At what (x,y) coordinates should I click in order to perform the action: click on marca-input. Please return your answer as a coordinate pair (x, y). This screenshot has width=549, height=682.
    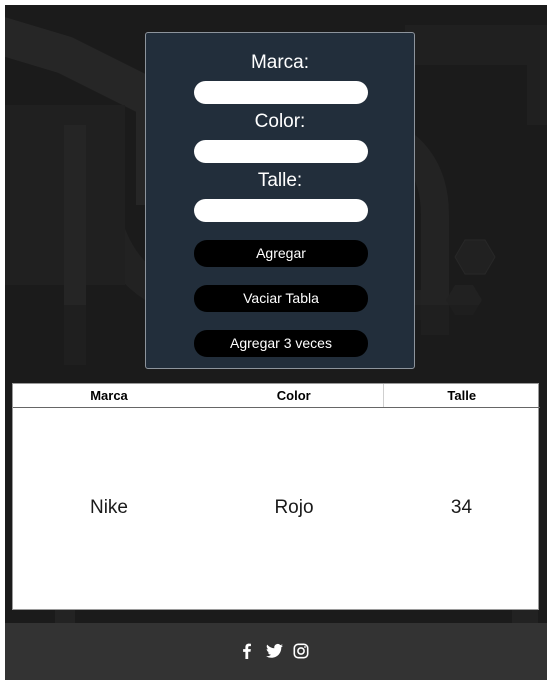
    Looking at the image, I should click on (281, 92).